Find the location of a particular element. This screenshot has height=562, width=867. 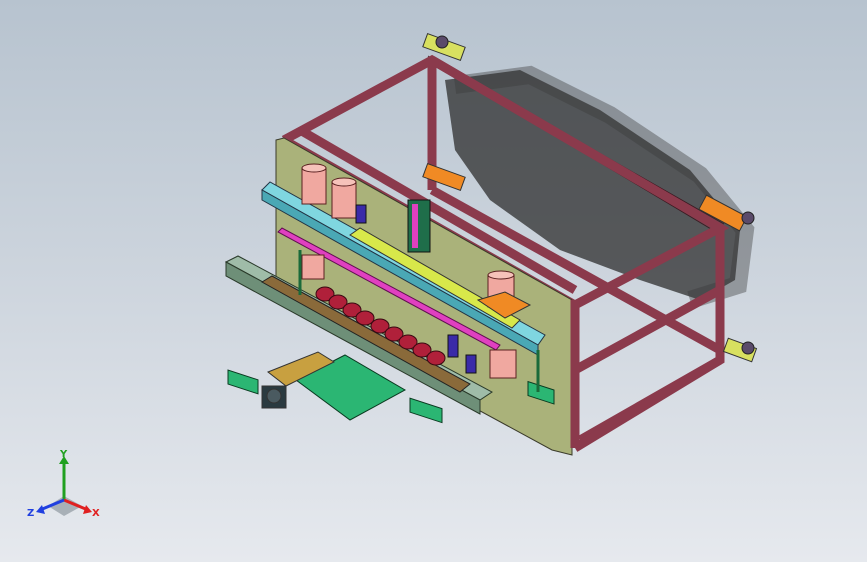

z-axis-label: Z is located at coordinates (30, 513).